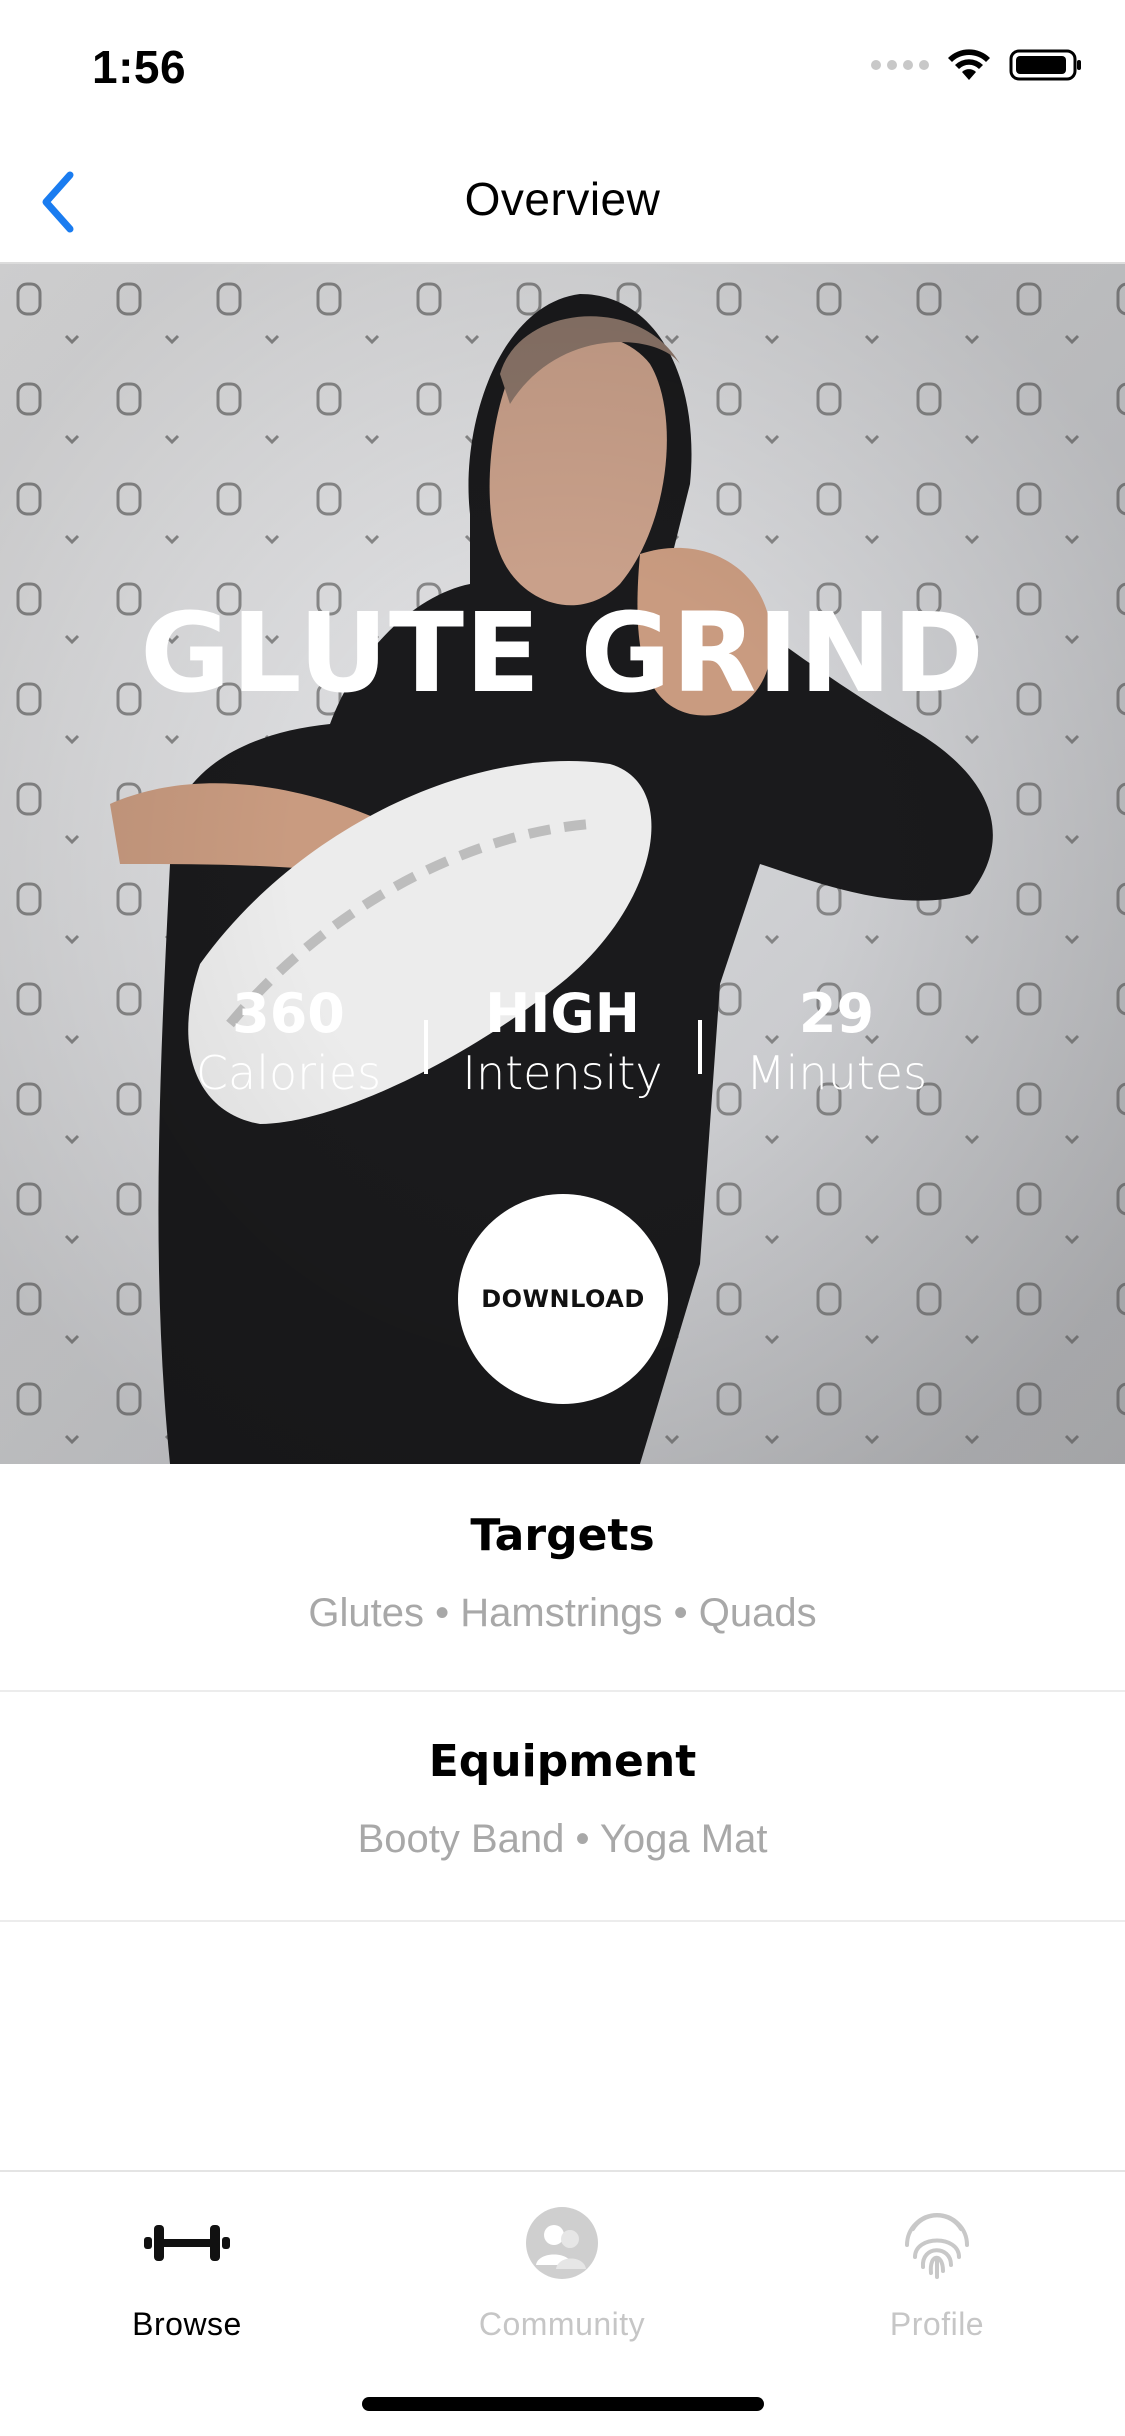 This screenshot has width=1125, height=2436. I want to click on tab-label: Profile, so click(937, 2324).